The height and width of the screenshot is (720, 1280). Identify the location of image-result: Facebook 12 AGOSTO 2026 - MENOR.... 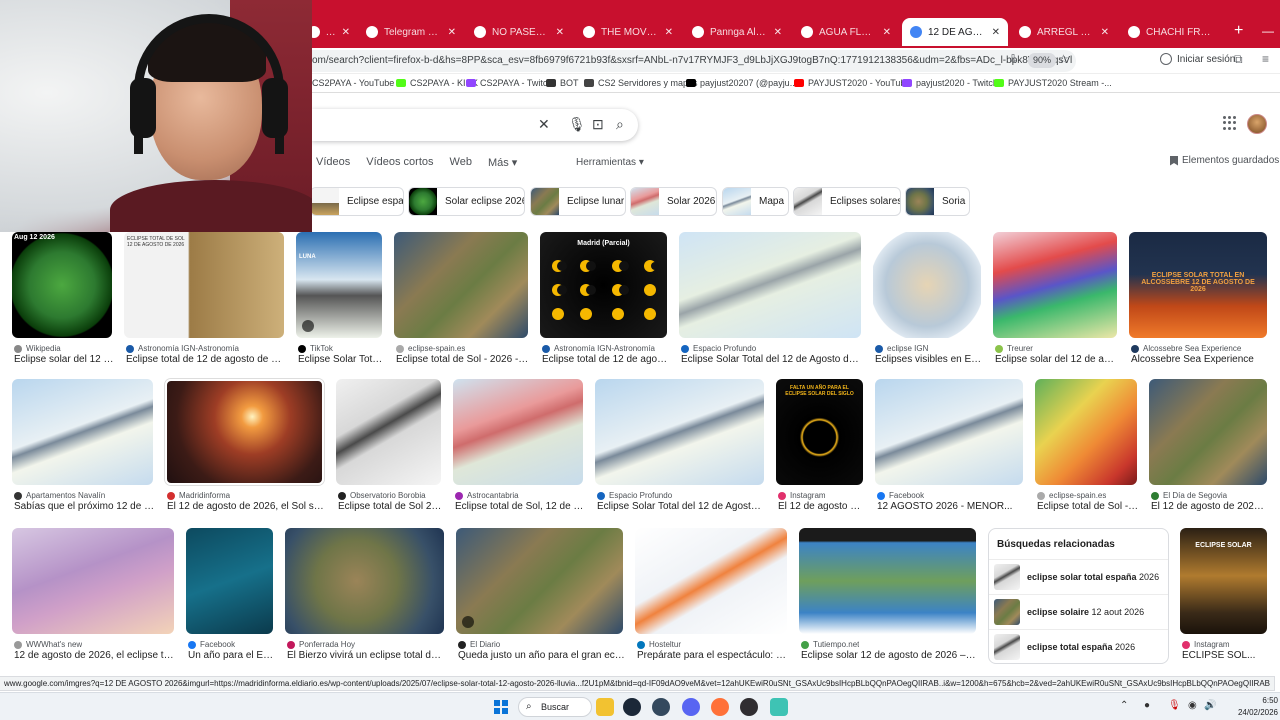
(949, 447).